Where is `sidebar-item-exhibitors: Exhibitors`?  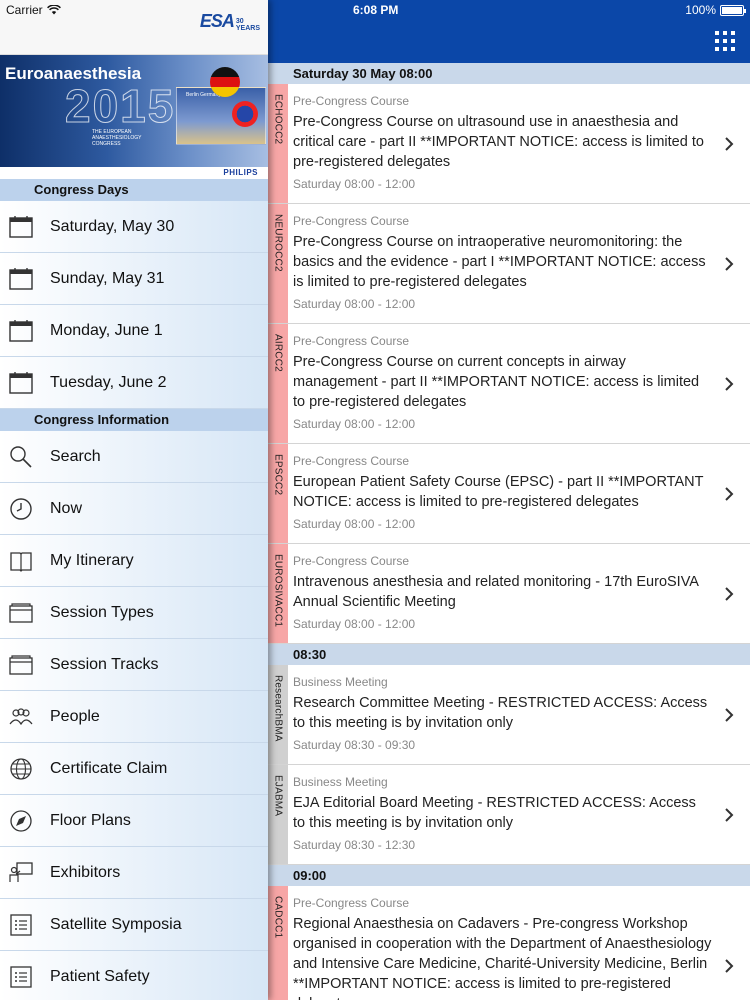
sidebar-item-exhibitors: Exhibitors is located at coordinates (134, 873).